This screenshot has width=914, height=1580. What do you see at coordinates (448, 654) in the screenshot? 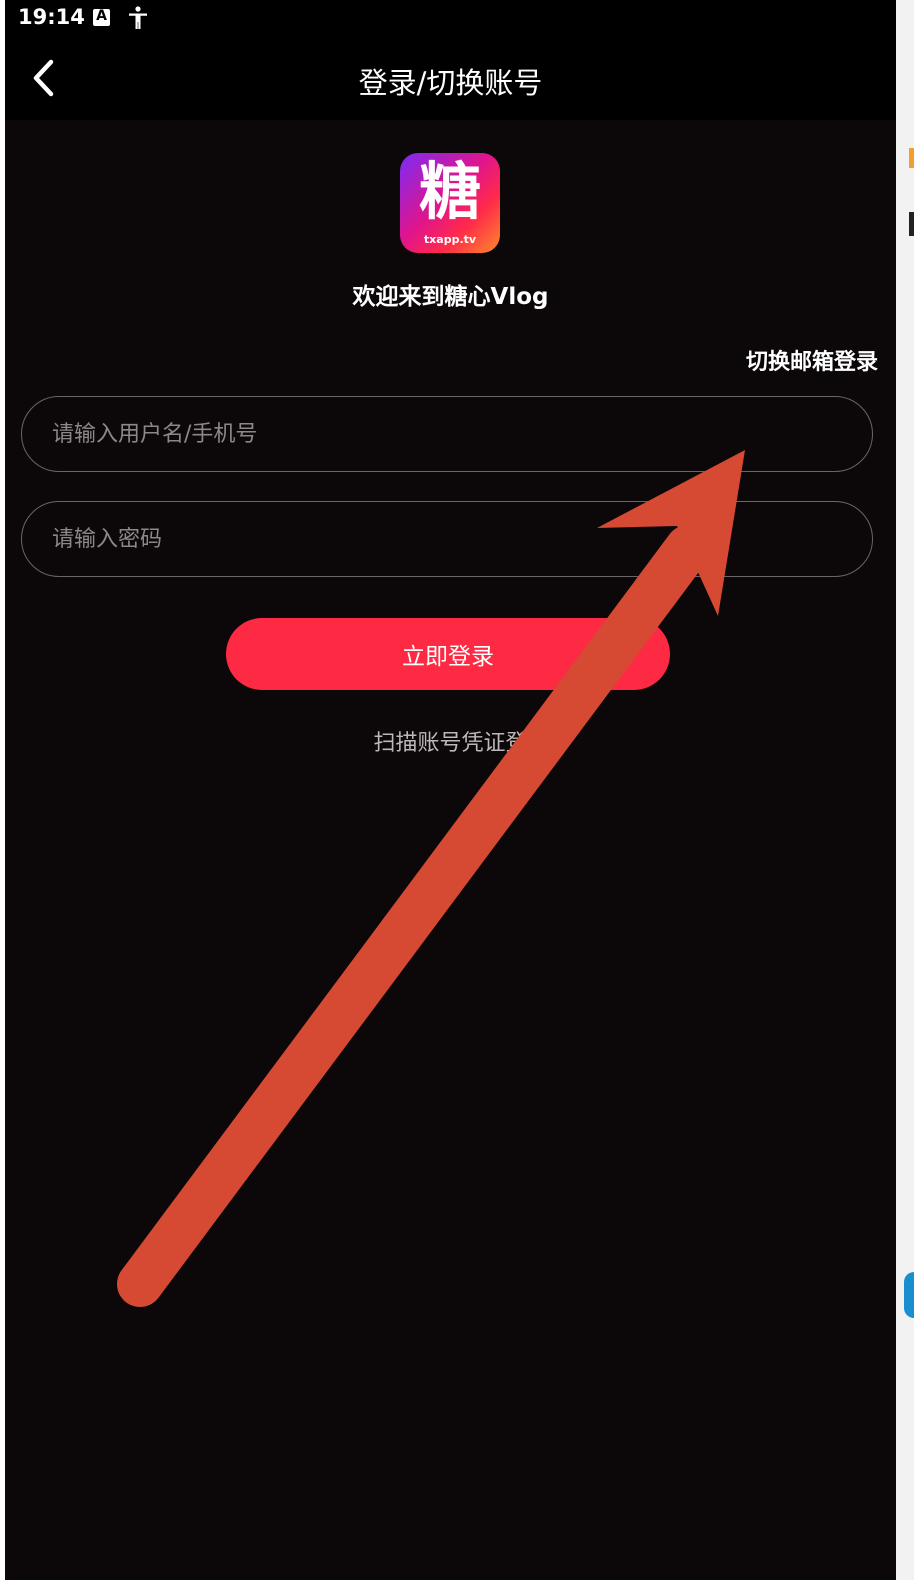
I see `login-button: 立即登录` at bounding box center [448, 654].